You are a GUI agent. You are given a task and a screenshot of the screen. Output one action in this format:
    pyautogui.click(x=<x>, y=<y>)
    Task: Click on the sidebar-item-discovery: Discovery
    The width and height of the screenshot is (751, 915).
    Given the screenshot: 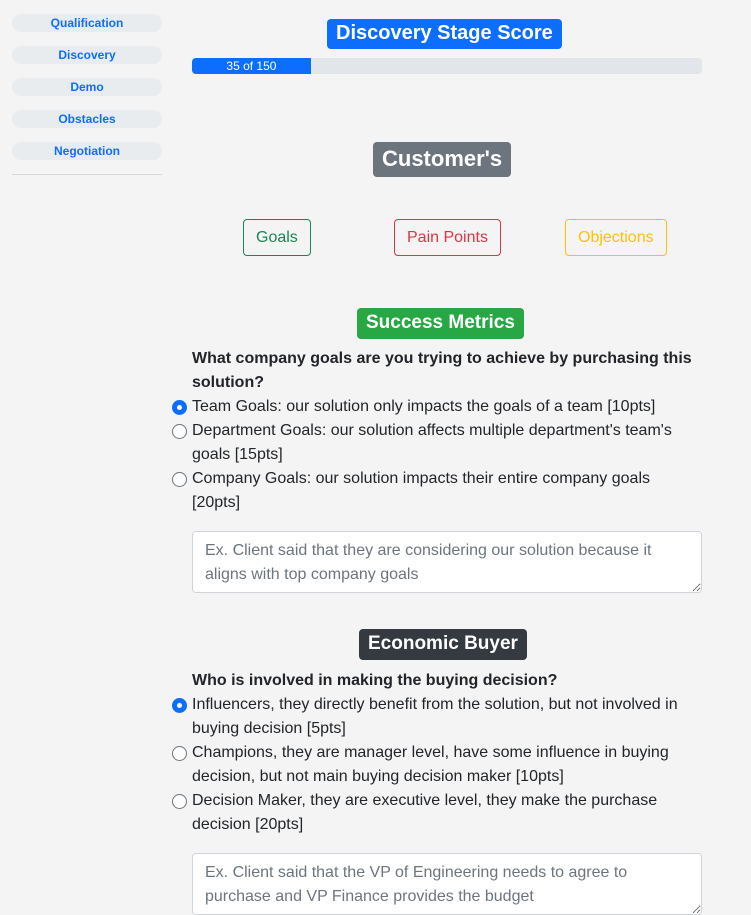 What is the action you would take?
    pyautogui.click(x=87, y=55)
    